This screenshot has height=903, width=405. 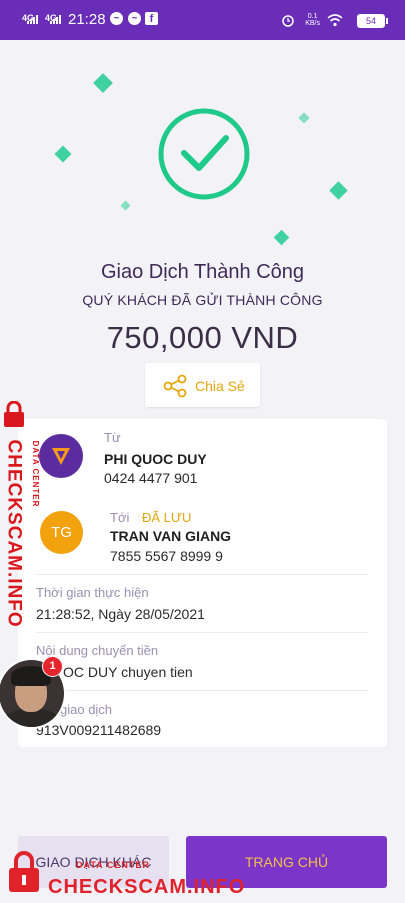 I want to click on facebook-icon: f, so click(x=151, y=18).